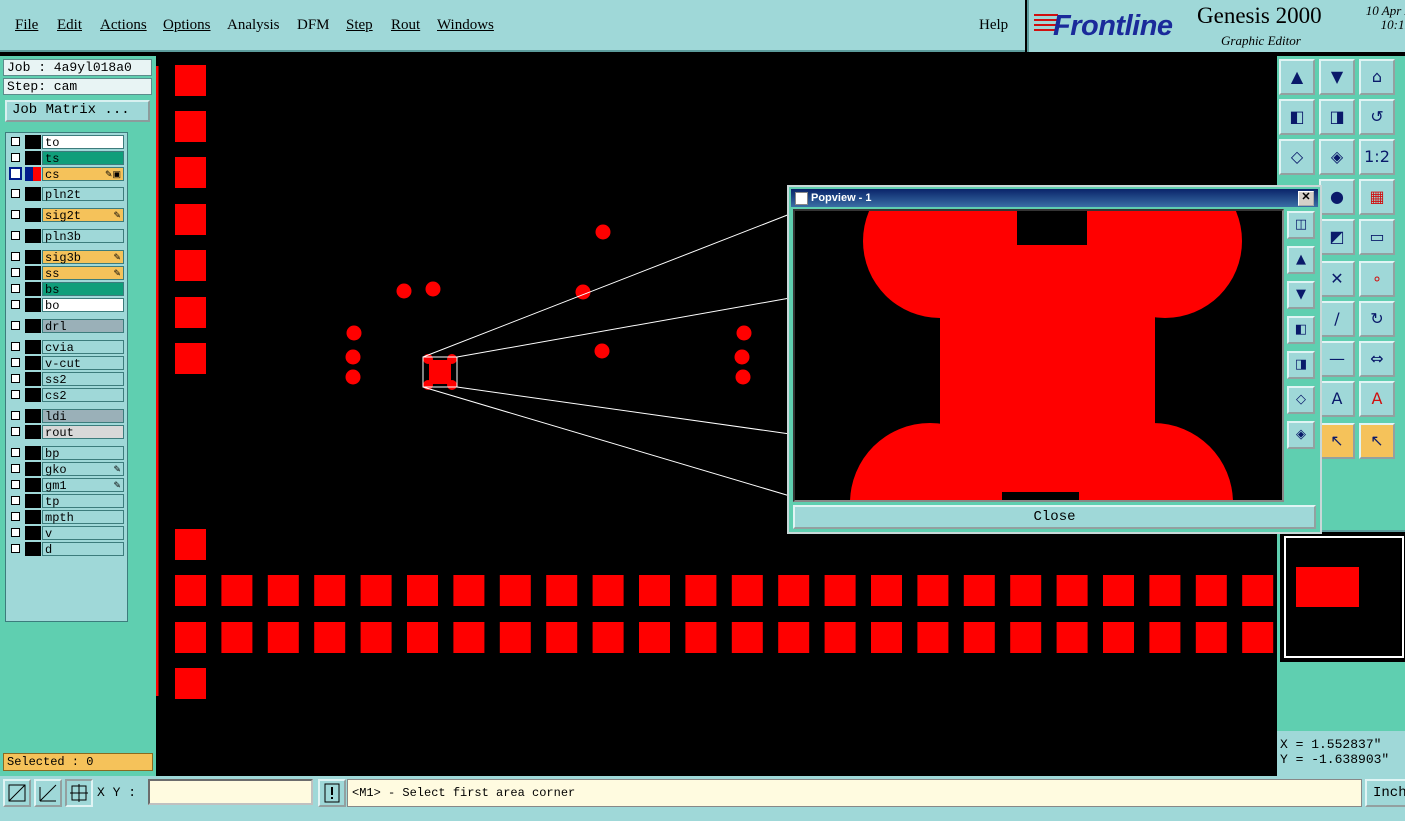 The height and width of the screenshot is (821, 1405). I want to click on layer-name: to, so click(83, 142).